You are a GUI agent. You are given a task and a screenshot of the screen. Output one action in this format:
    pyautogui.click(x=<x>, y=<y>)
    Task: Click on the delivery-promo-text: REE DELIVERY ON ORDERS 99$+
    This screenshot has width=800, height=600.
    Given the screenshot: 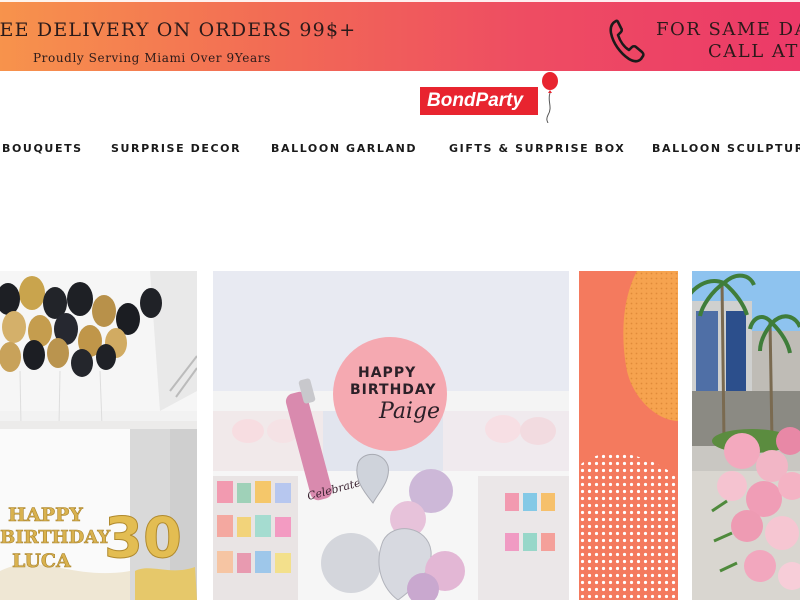 What is the action you would take?
    pyautogui.click(x=178, y=30)
    